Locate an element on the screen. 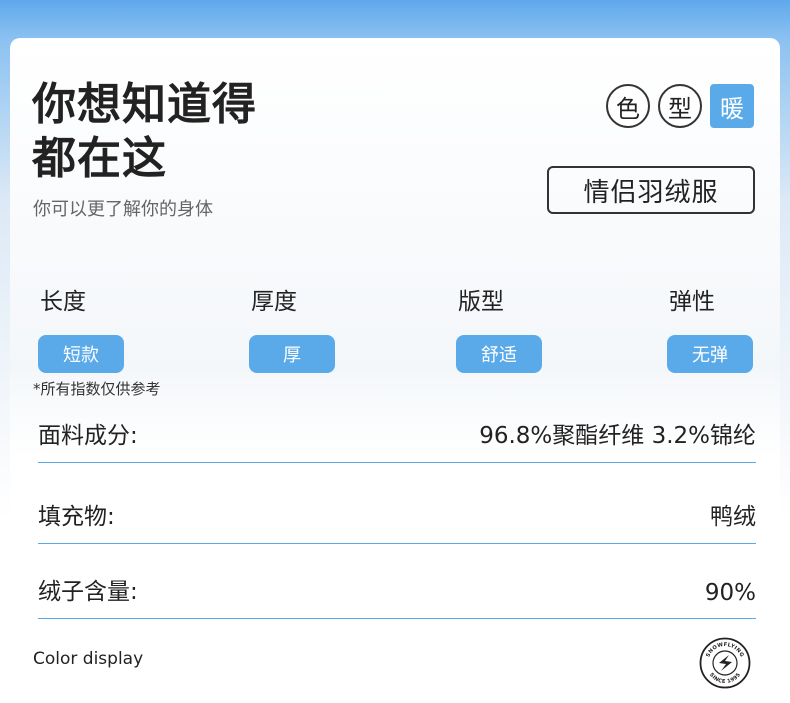 The image size is (790, 703). color-display-heading: Color display is located at coordinates (88, 659).